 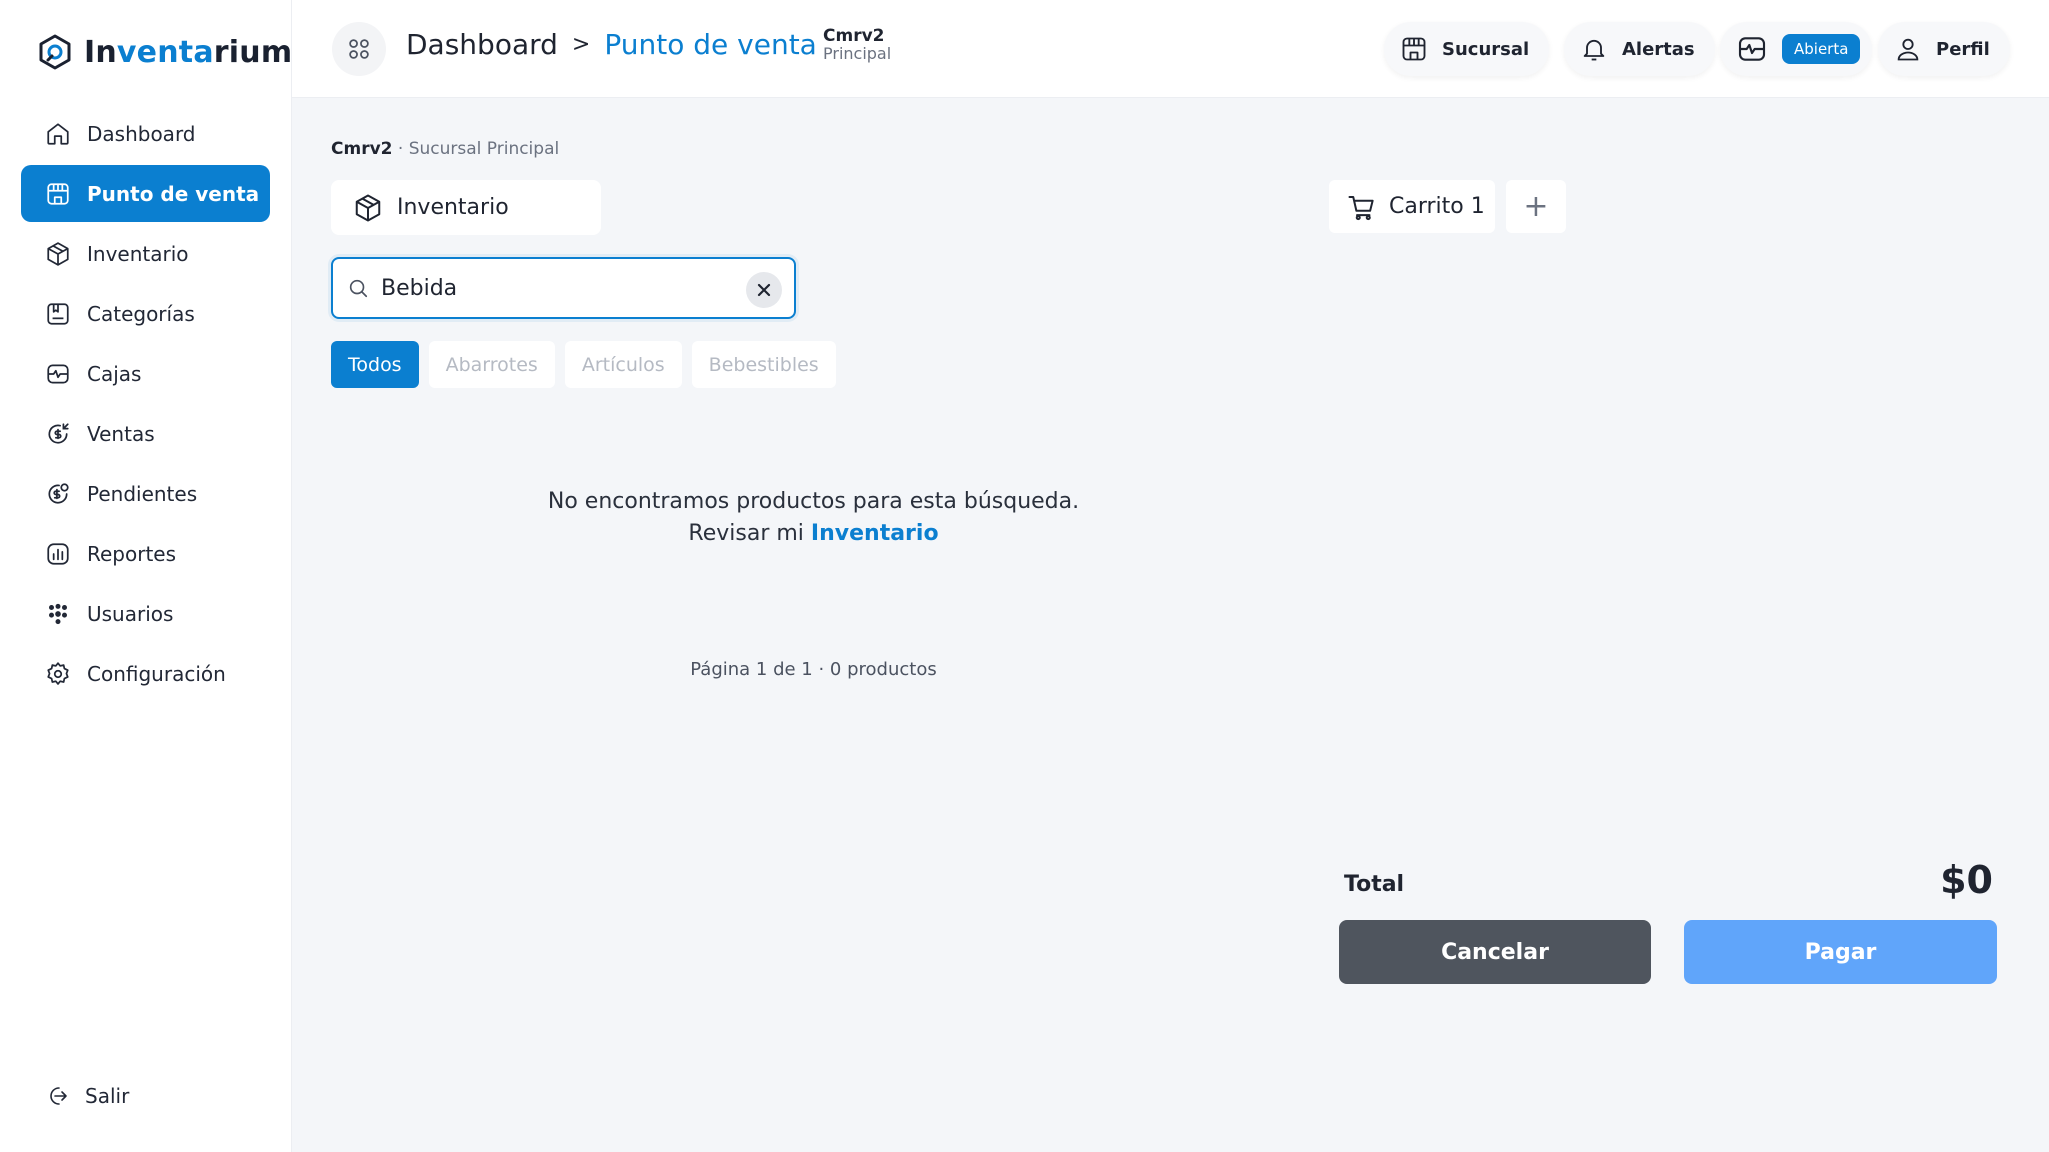 What do you see at coordinates (551, 288) in the screenshot?
I see `search-input` at bounding box center [551, 288].